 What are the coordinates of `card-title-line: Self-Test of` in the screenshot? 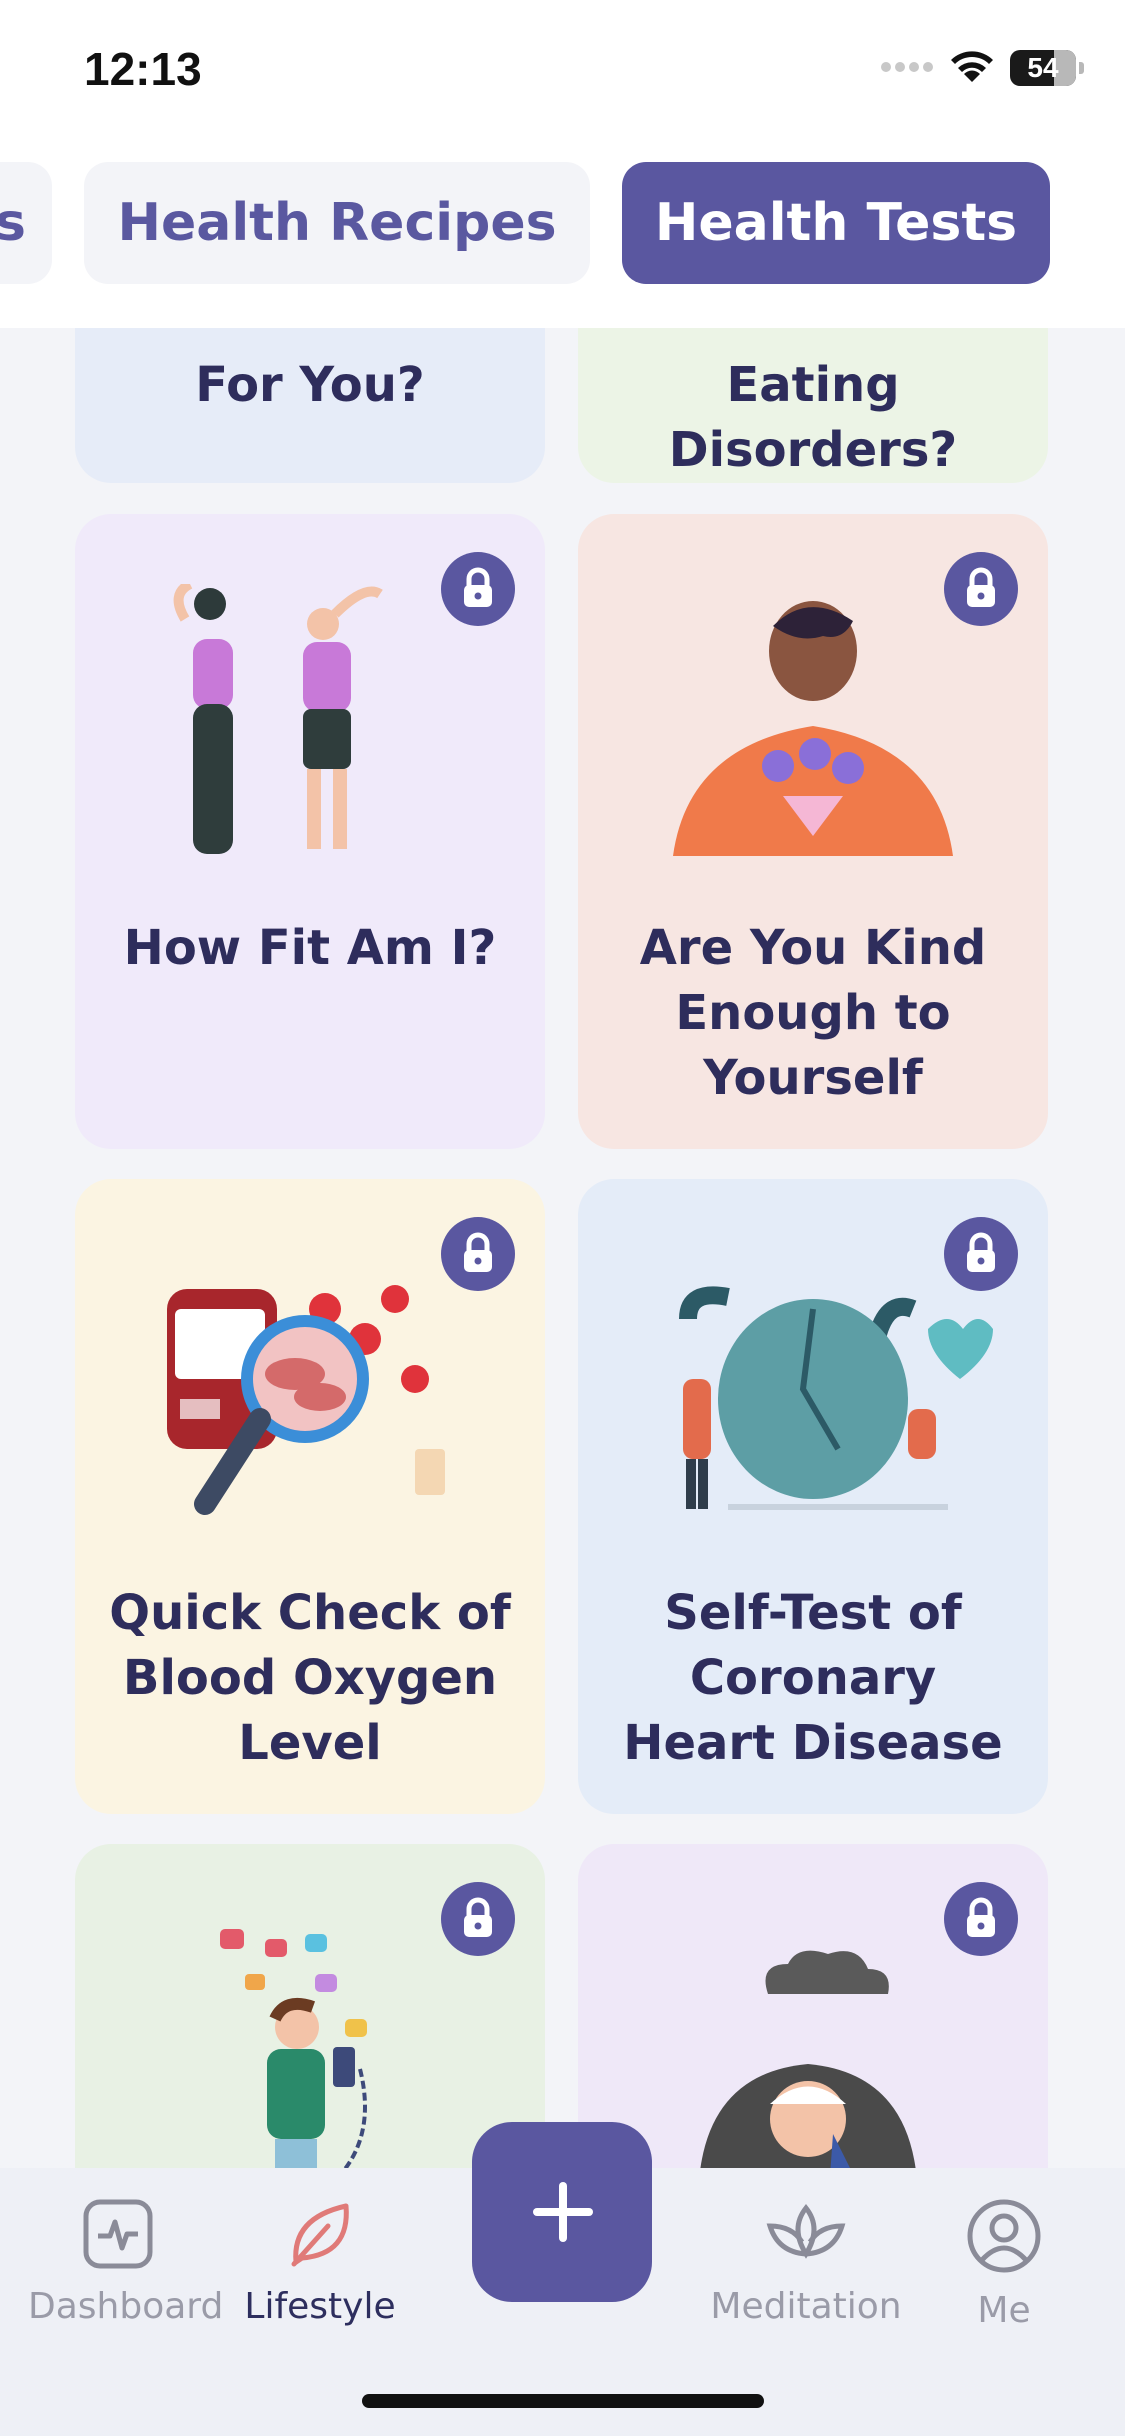 It's located at (813, 1613).